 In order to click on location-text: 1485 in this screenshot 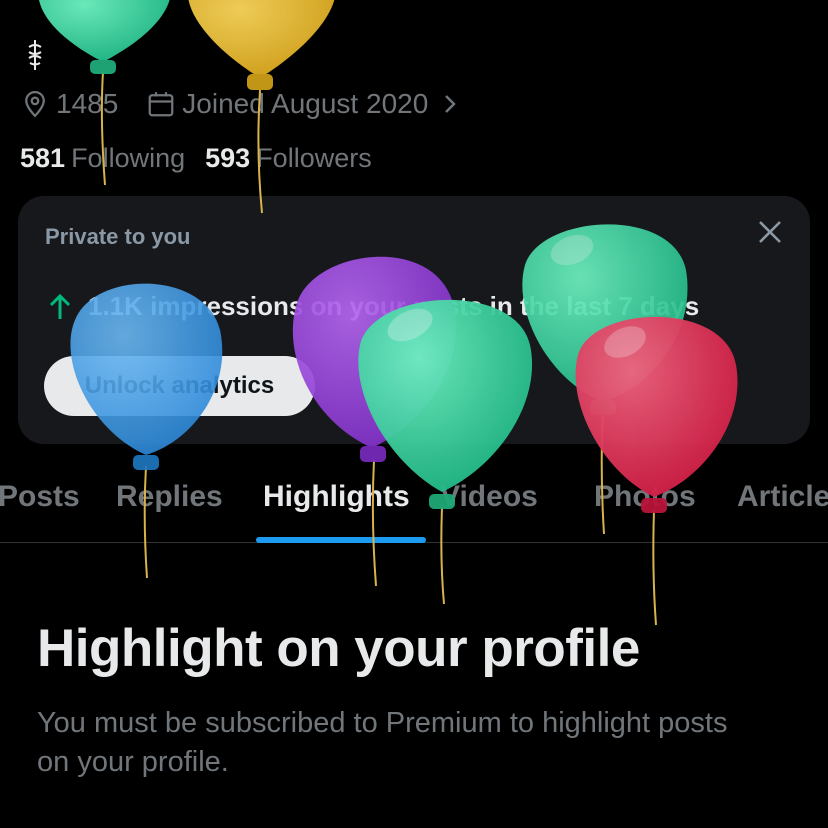, I will do `click(87, 103)`.